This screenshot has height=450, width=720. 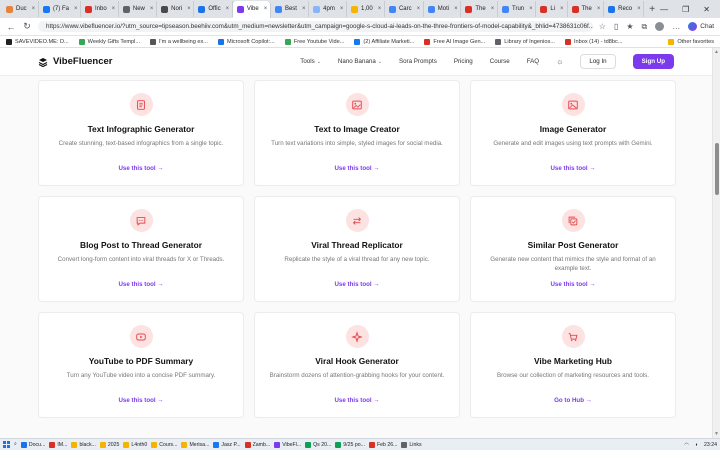 What do you see at coordinates (552, 9) in the screenshot?
I see `browser-tab: Li ×` at bounding box center [552, 9].